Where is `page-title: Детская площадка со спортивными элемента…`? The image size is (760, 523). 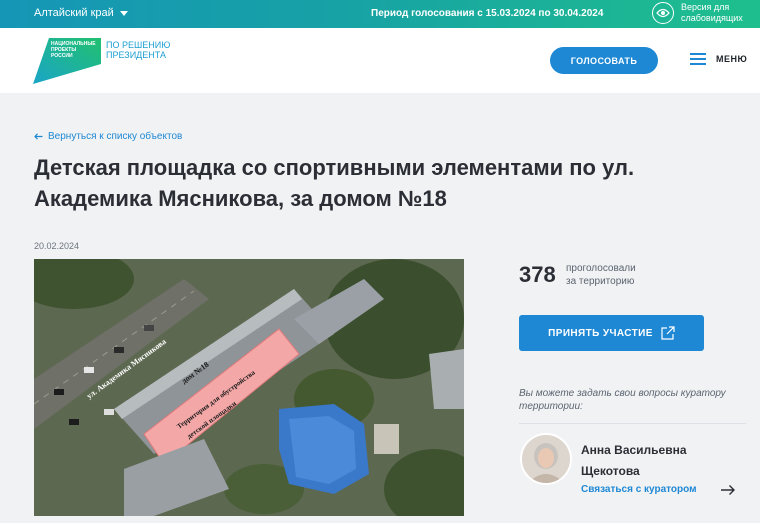 page-title: Детская площадка со спортивными элемента… is located at coordinates (334, 183).